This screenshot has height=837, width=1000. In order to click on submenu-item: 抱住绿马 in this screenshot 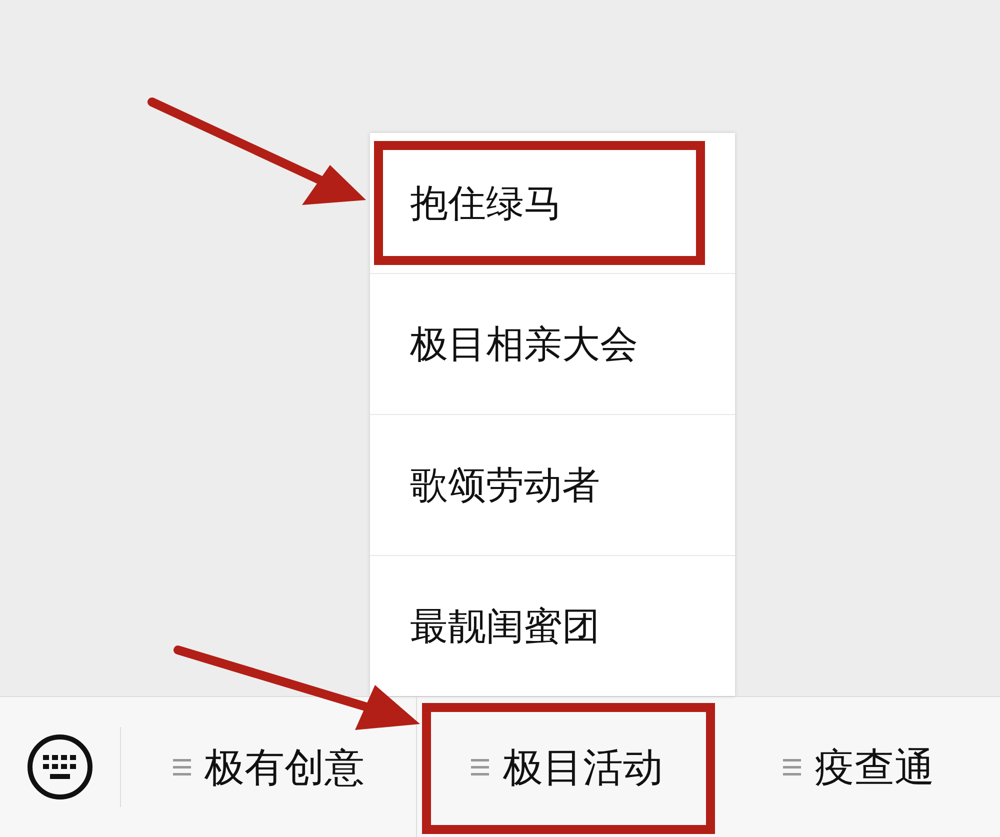, I will do `click(552, 203)`.